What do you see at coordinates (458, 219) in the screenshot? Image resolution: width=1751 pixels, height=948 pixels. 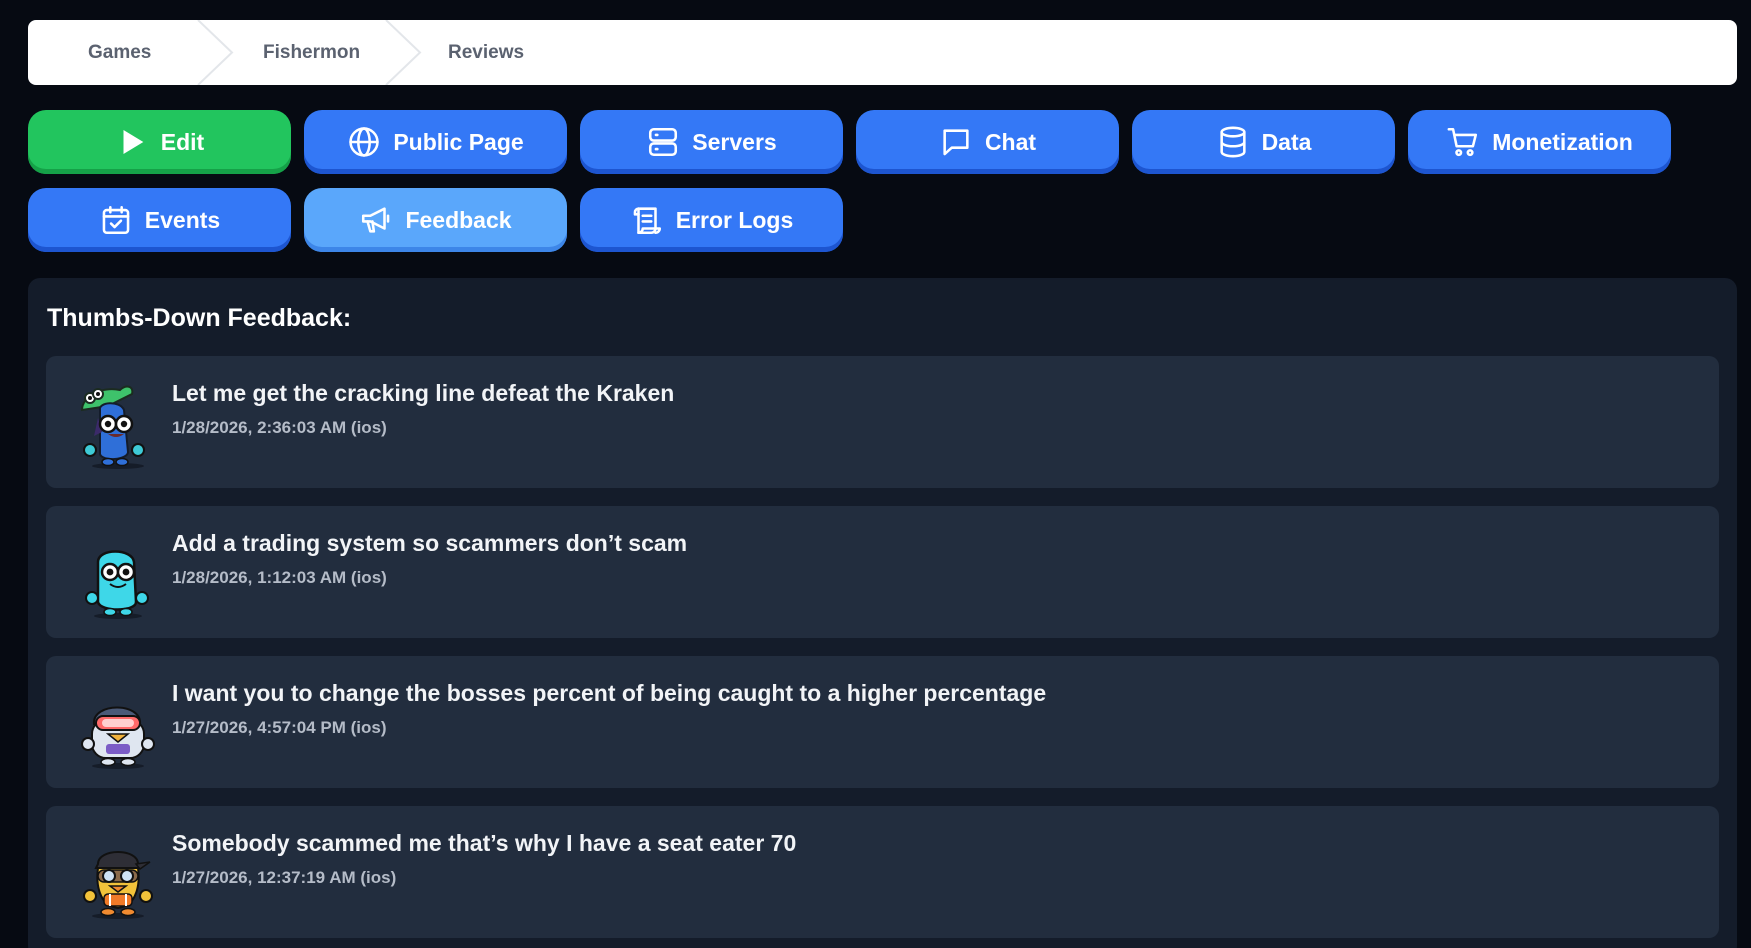 I see `feedback-button-label: Feedback` at bounding box center [458, 219].